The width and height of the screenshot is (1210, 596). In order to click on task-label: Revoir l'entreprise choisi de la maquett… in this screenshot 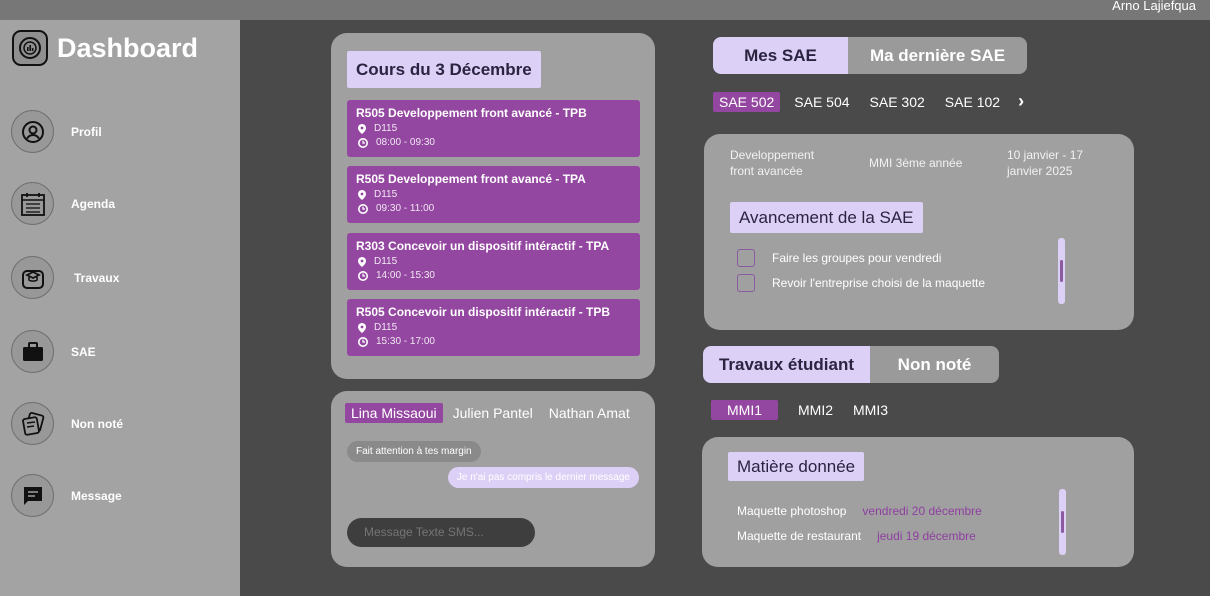, I will do `click(879, 283)`.